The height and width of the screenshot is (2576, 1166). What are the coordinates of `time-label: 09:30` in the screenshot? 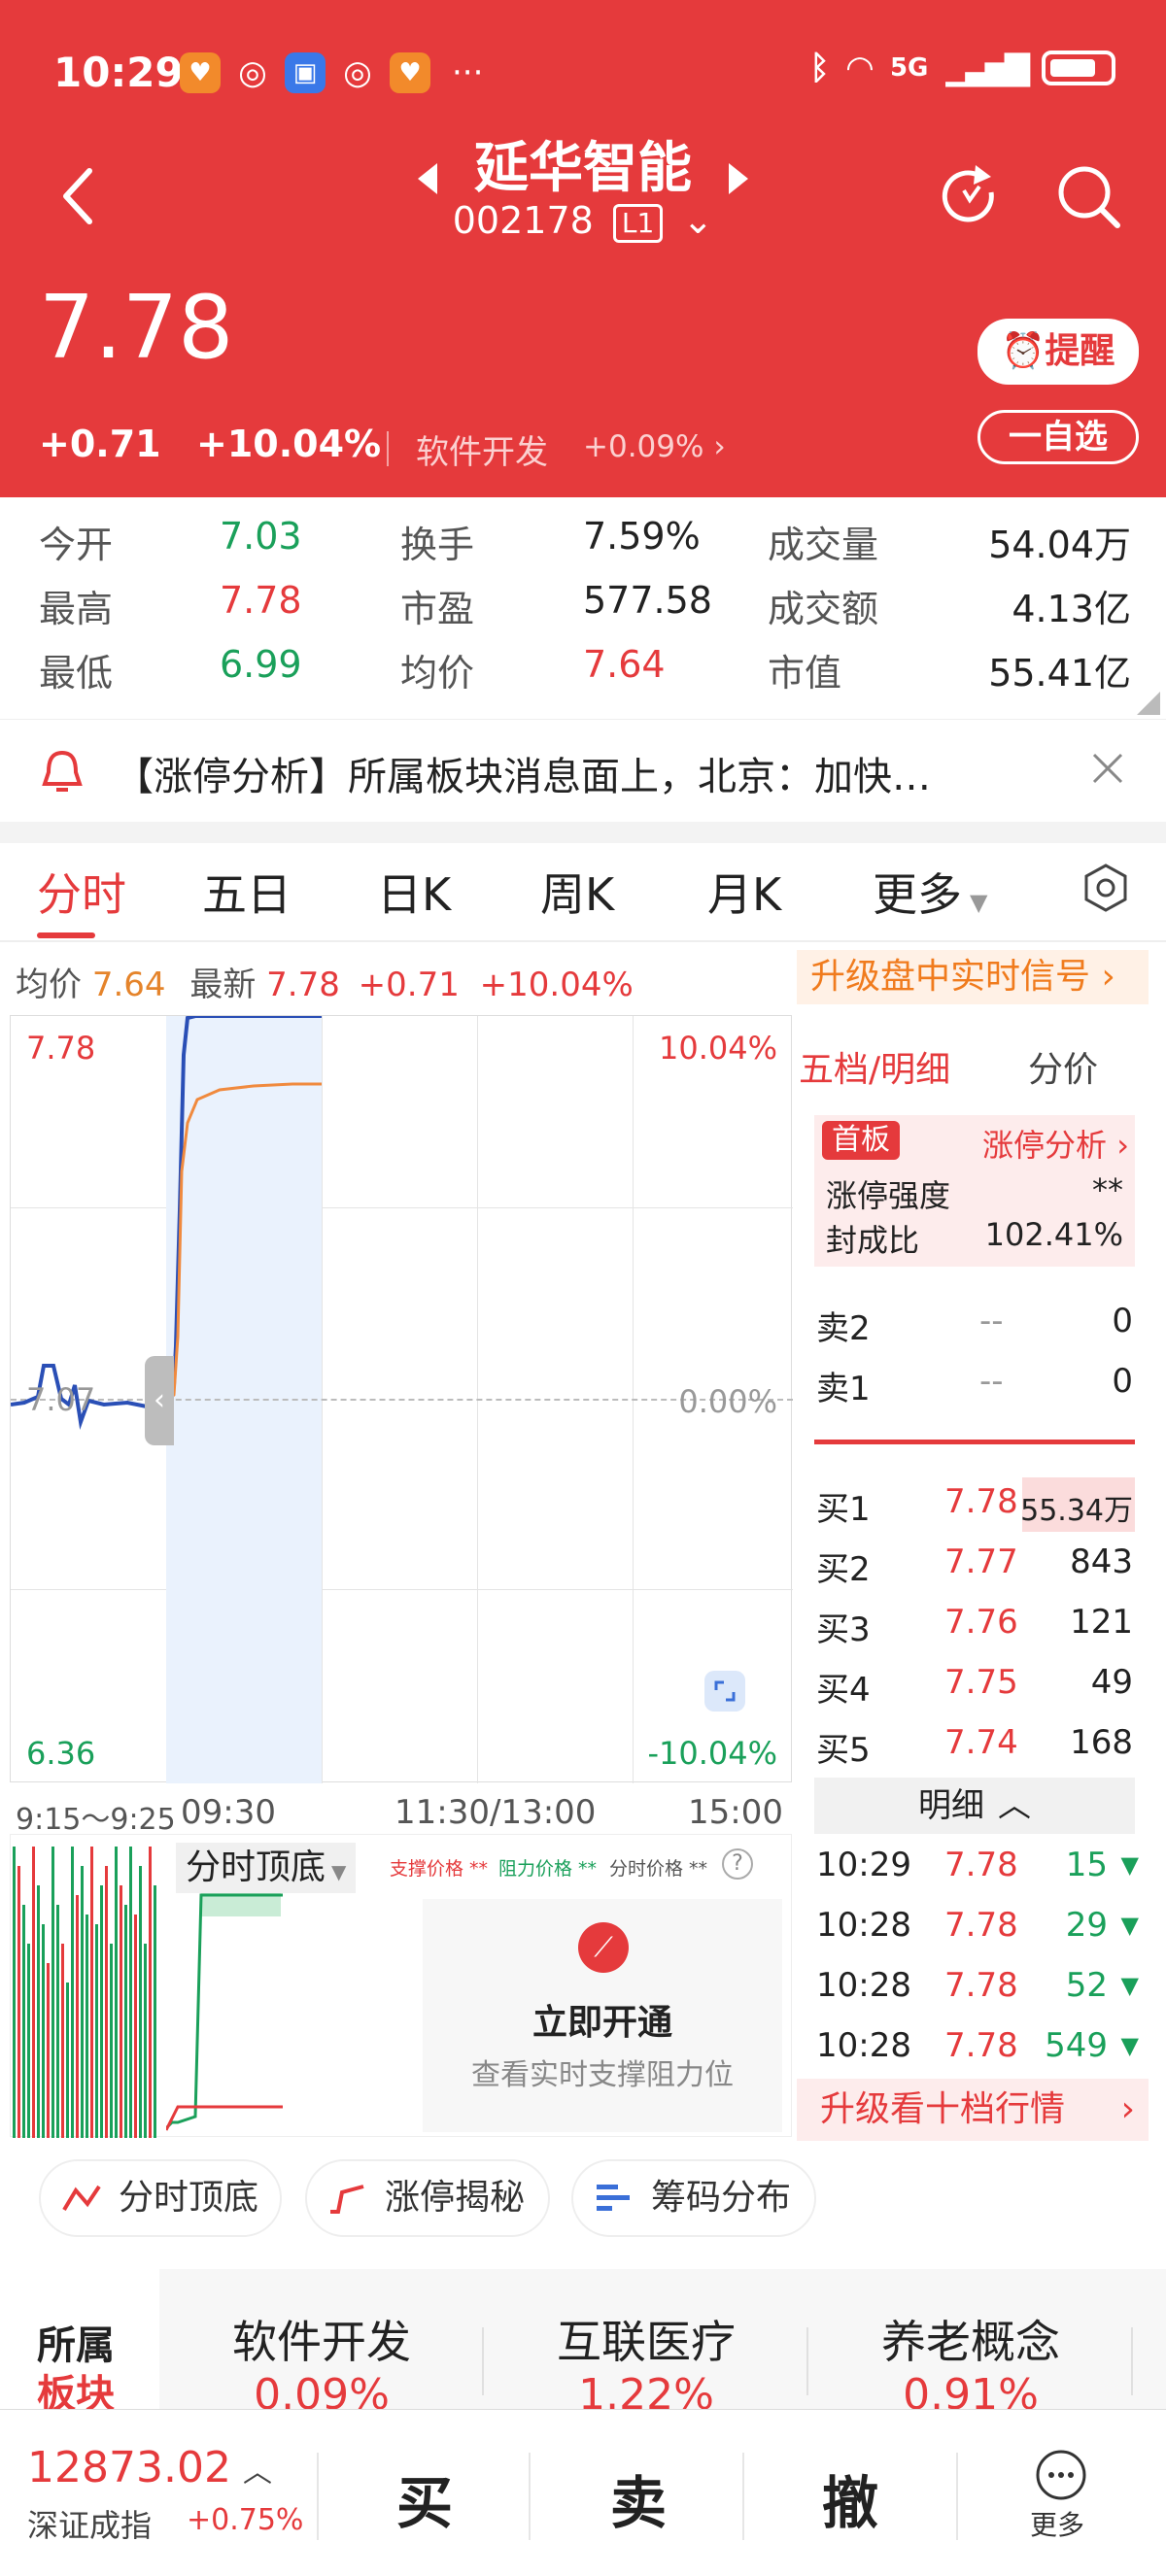 It's located at (228, 1812).